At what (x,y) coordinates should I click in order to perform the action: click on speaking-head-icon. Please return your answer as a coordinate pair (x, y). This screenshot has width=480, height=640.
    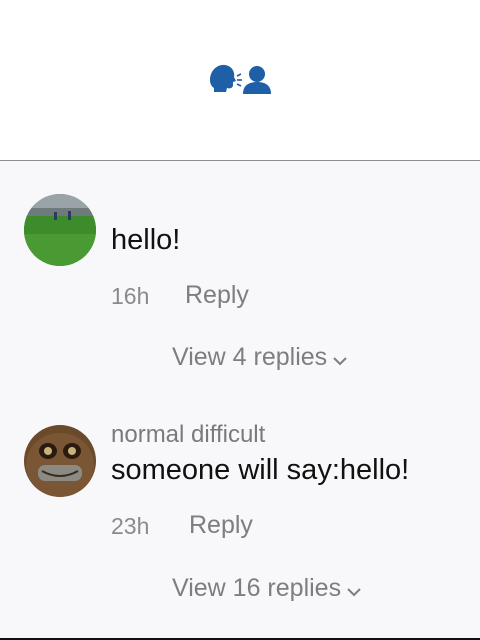
    Looking at the image, I should click on (241, 79).